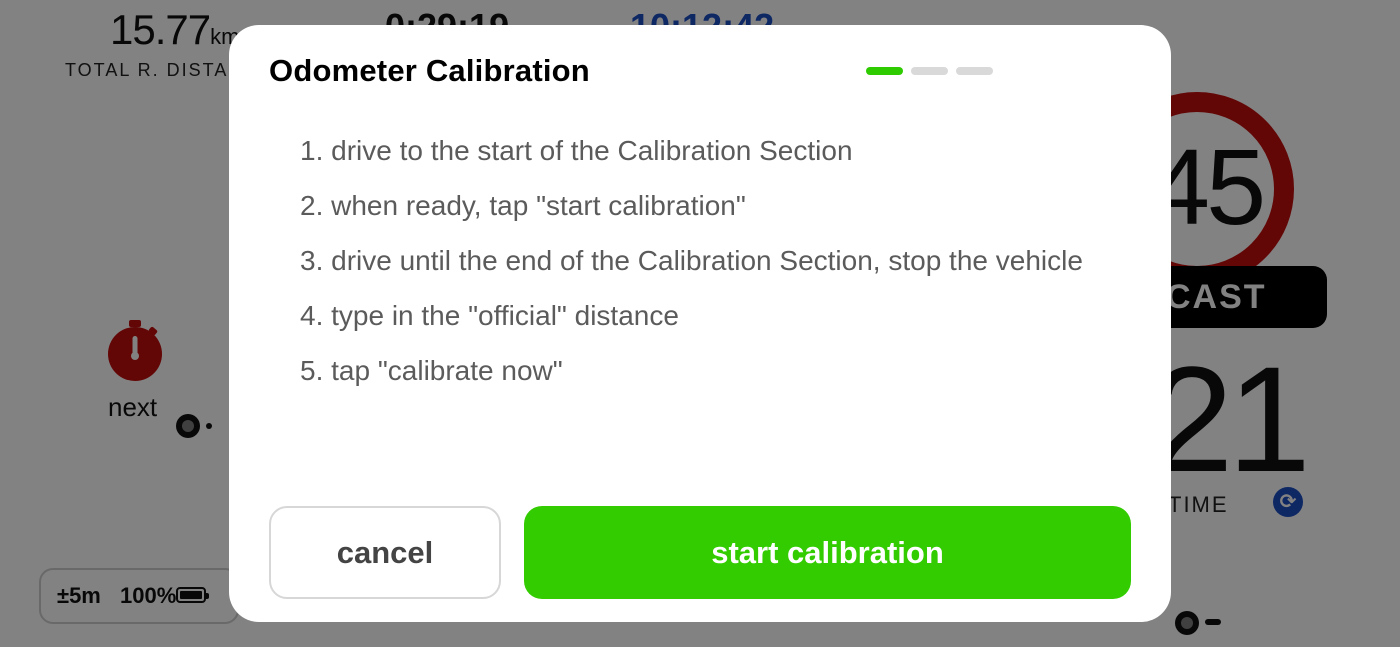  I want to click on start-calibration-button: start calibration, so click(827, 552).